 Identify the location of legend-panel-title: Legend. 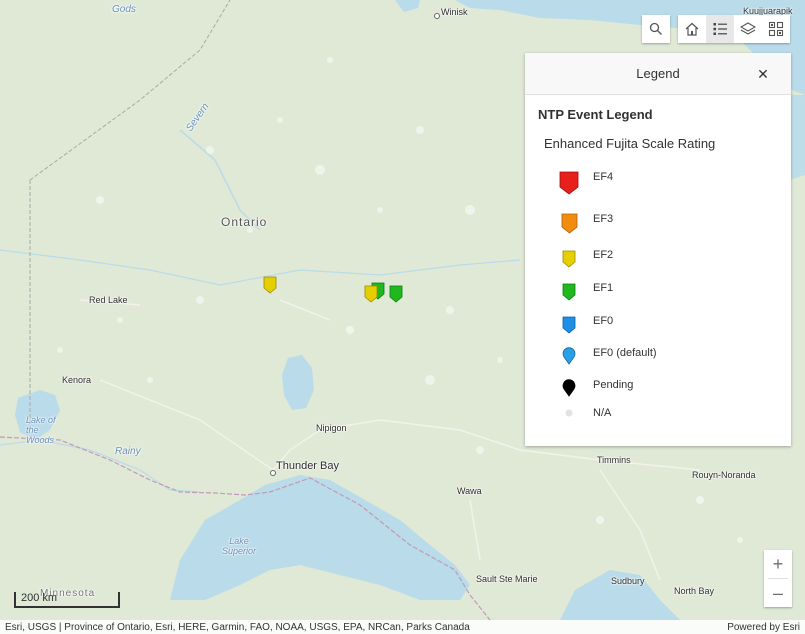
(658, 73).